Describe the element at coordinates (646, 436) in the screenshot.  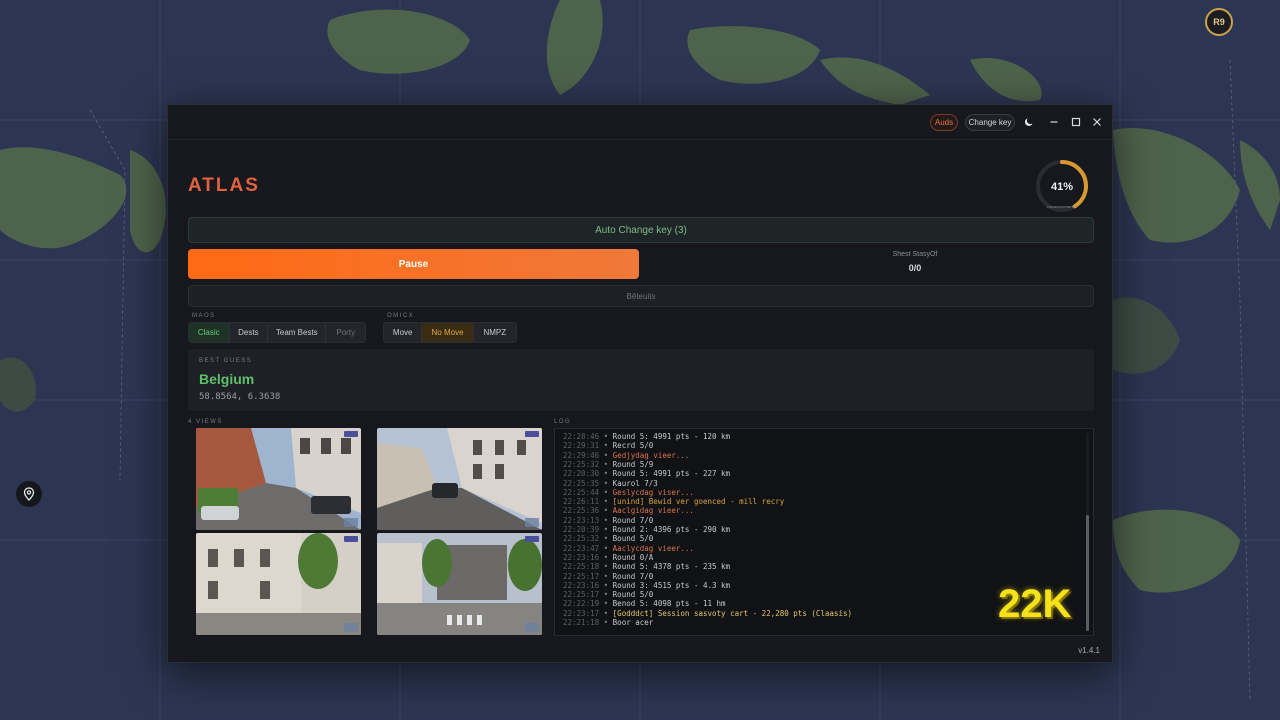
I see `log-line: 22:28:46 • Round 5: 4991 pts - 120 km` at that location.